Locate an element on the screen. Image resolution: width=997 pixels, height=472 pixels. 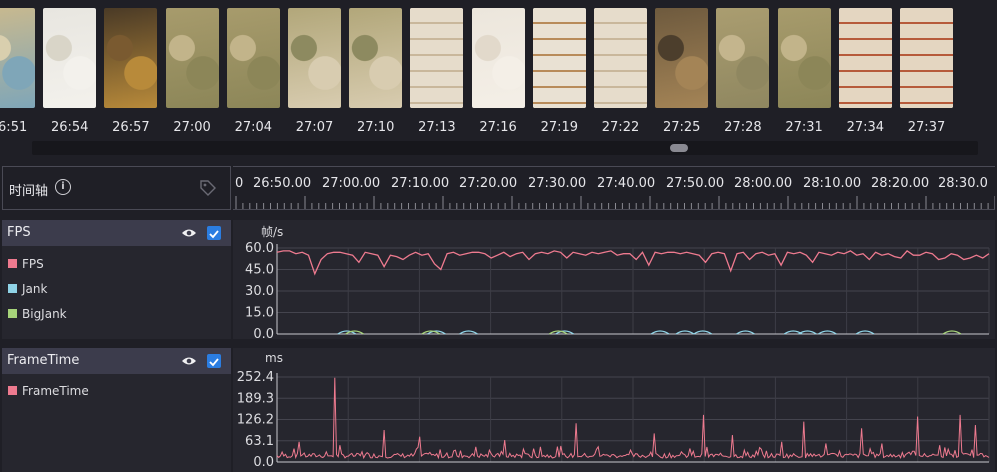
thumbnail-time-label: 26:51 is located at coordinates (14, 127).